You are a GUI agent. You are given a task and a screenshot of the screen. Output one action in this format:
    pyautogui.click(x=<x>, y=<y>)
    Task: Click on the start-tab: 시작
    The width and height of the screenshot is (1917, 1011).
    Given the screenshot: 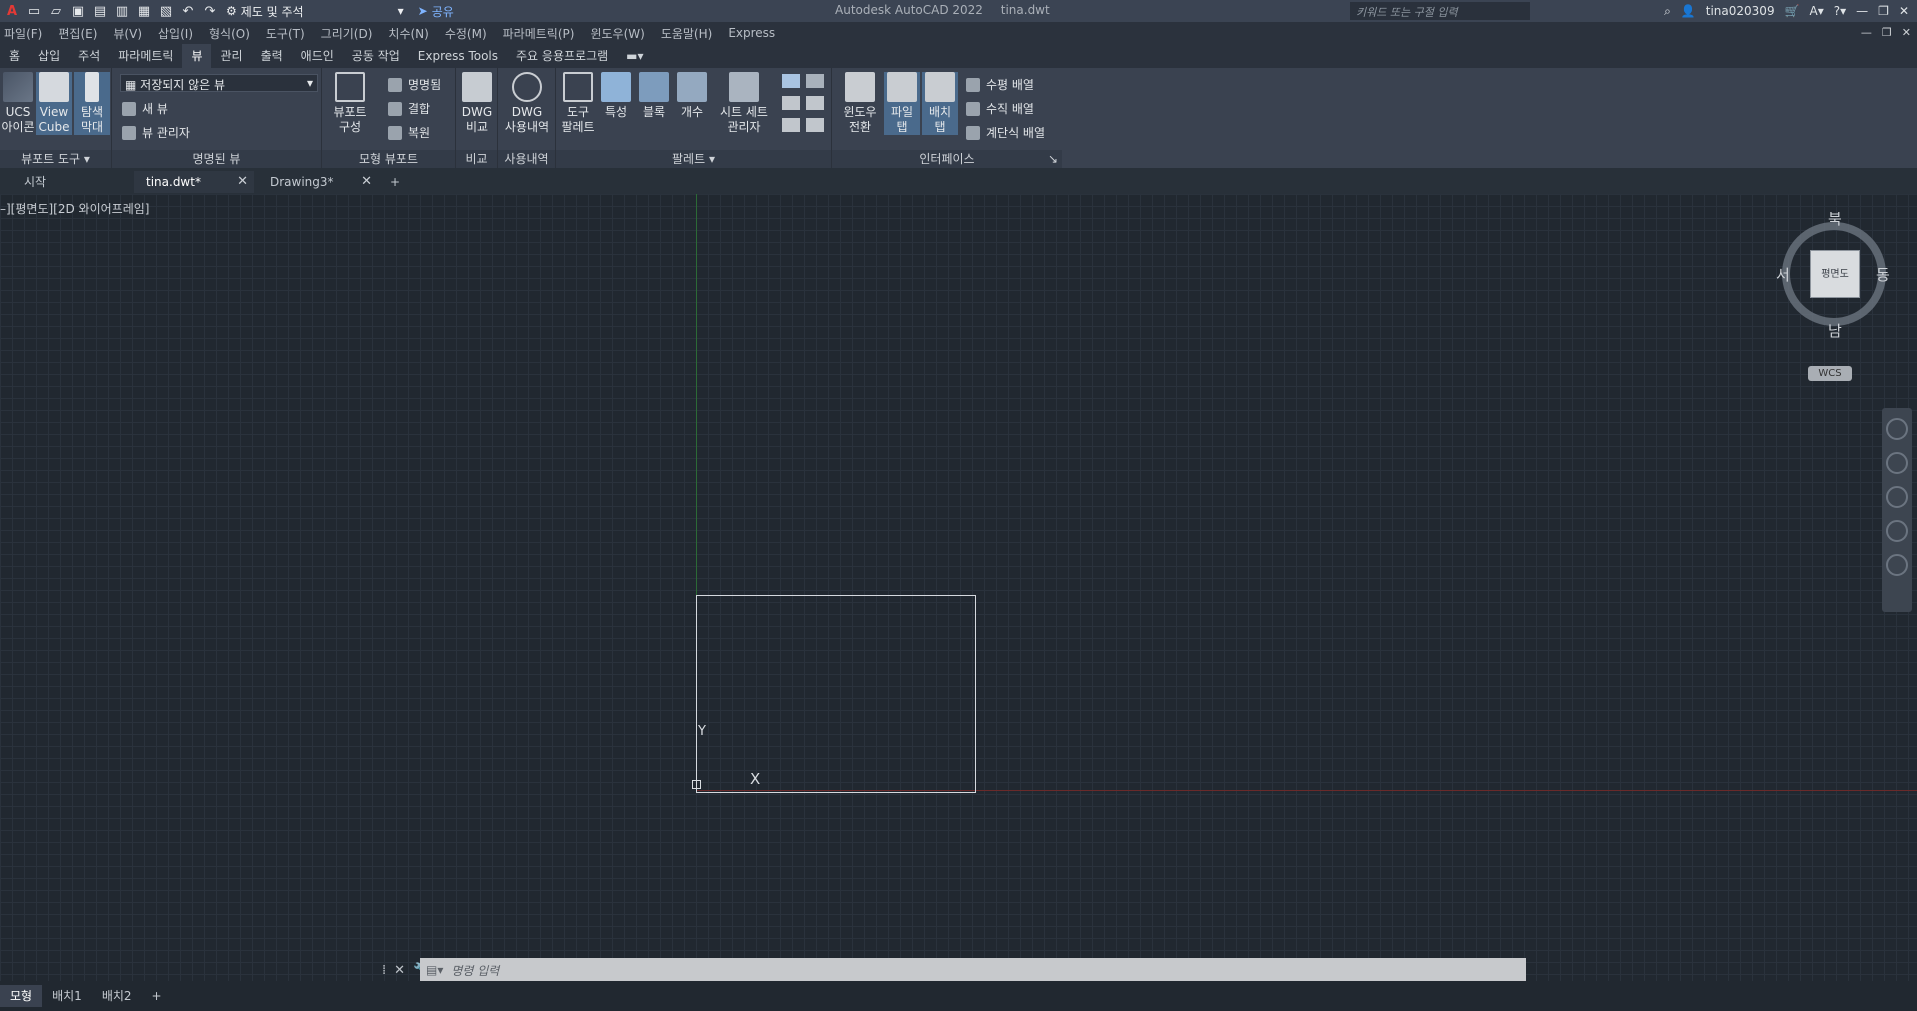 What is the action you would take?
    pyautogui.click(x=65, y=182)
    